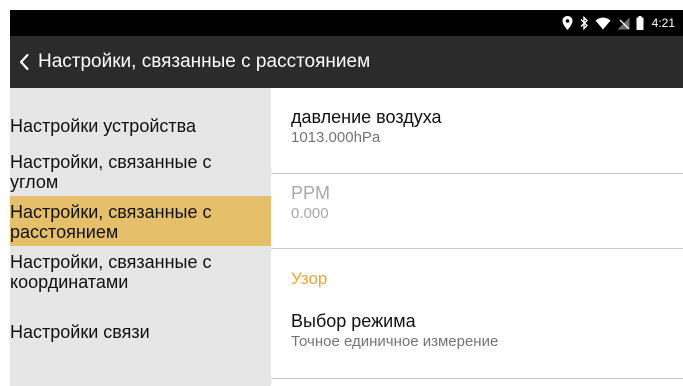 This screenshot has width=683, height=386. I want to click on battery-icon, so click(640, 23).